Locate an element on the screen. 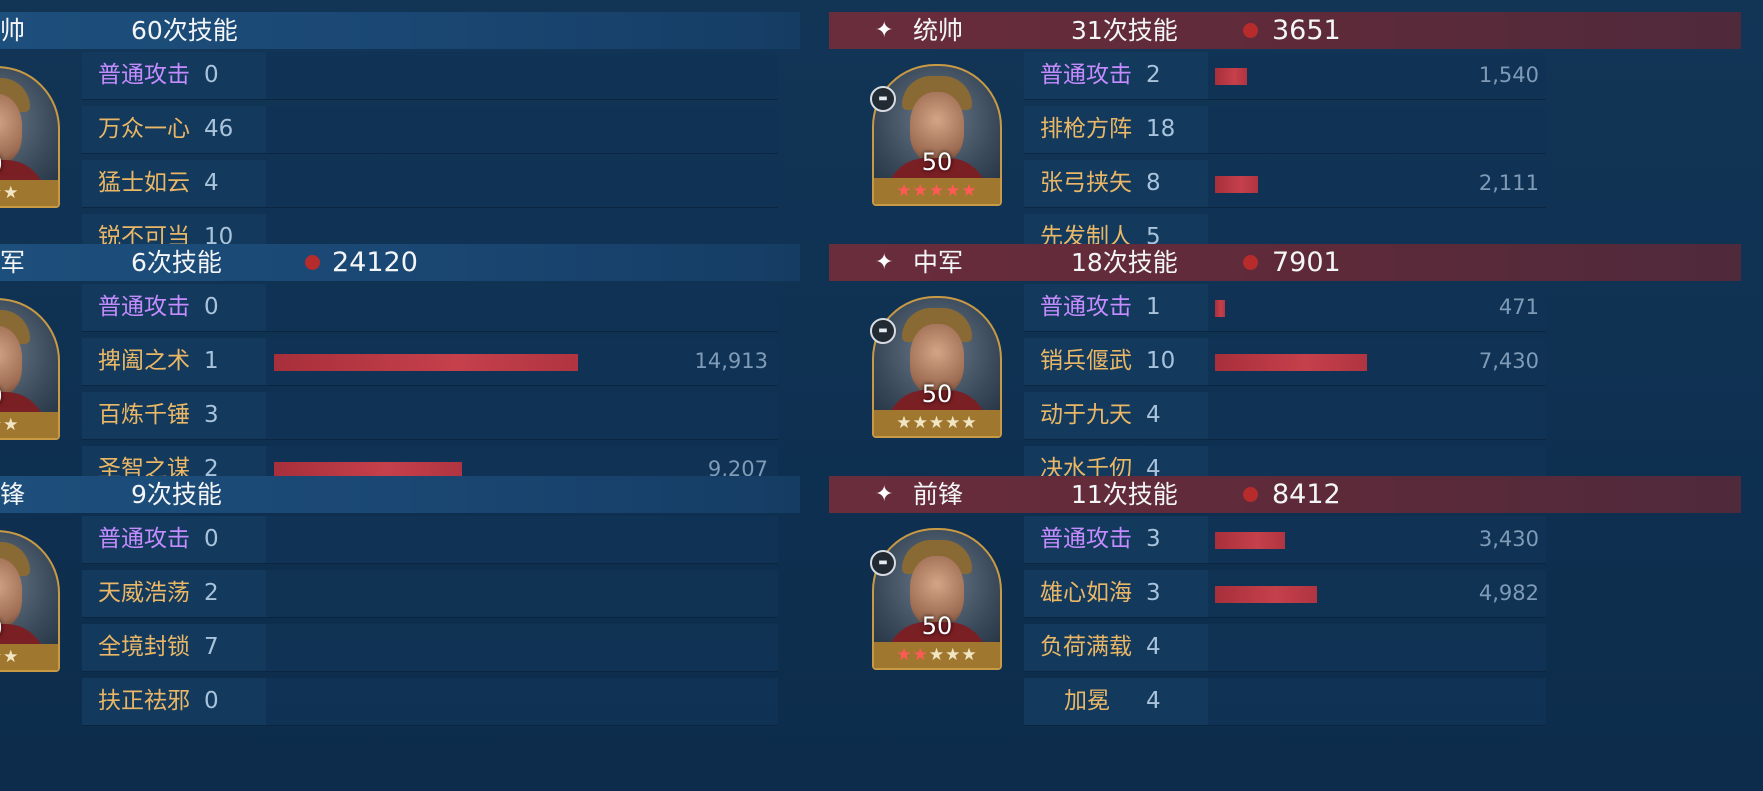 The width and height of the screenshot is (1763, 791). skill-use-count: 1 is located at coordinates (1153, 307).